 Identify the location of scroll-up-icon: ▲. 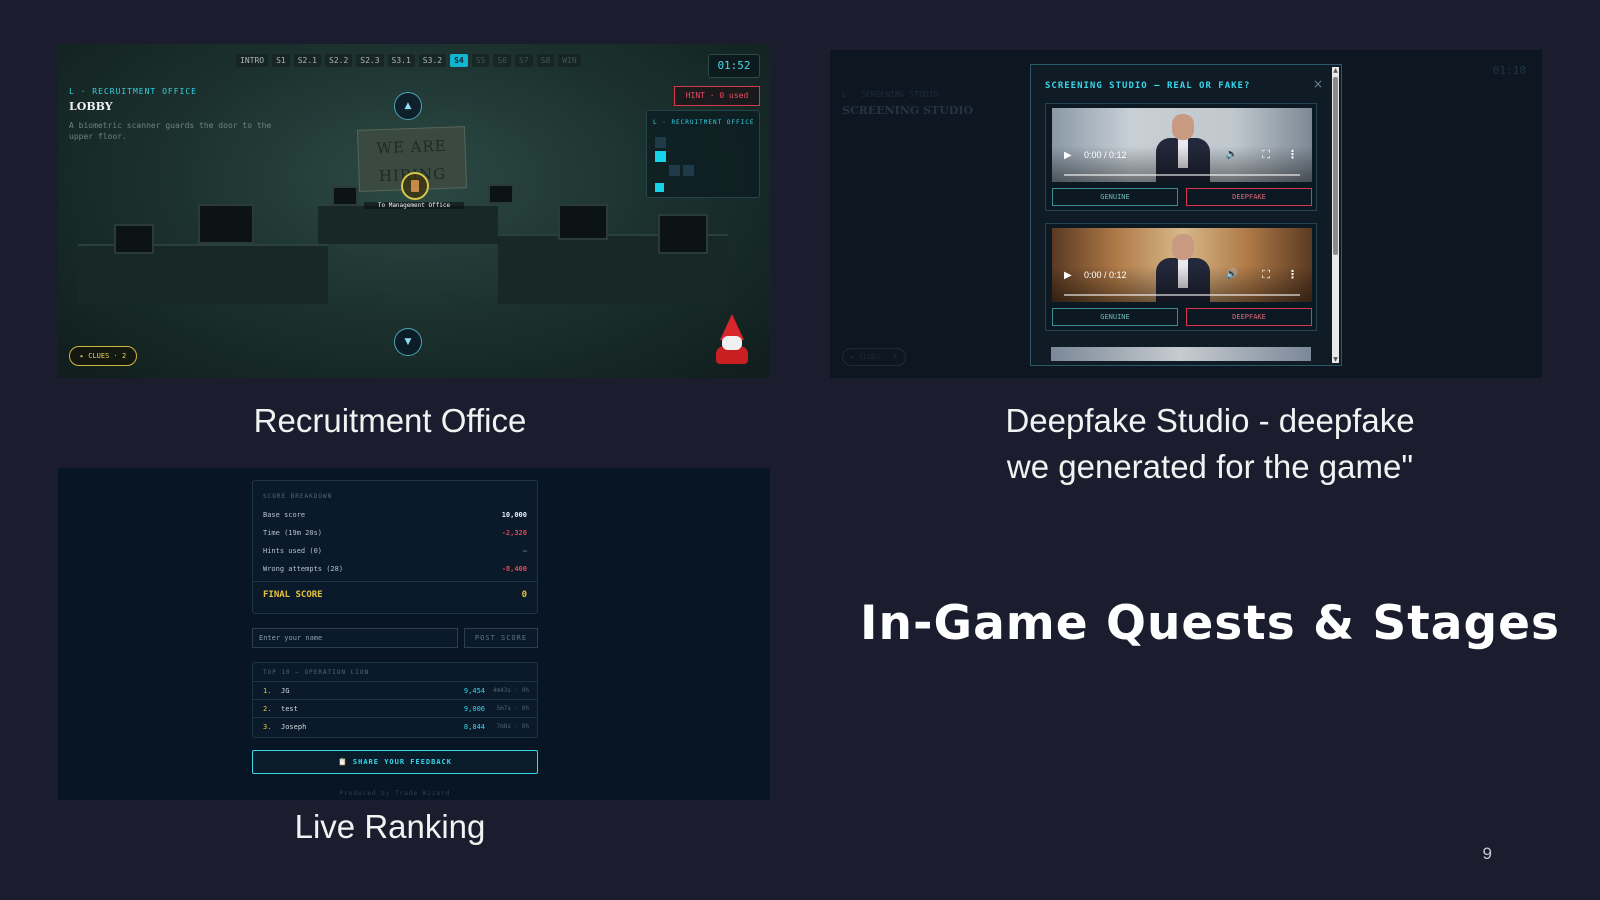
(1335, 70).